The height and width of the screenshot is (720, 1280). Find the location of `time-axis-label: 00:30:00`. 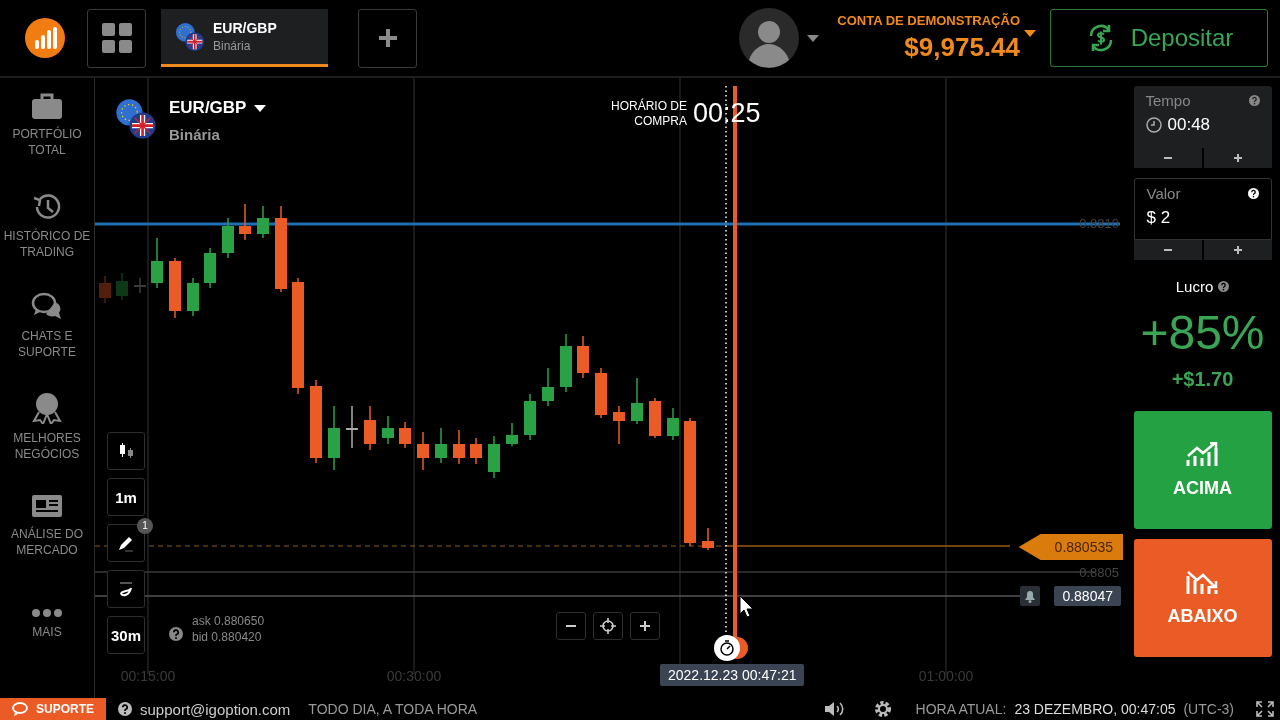

time-axis-label: 00:30:00 is located at coordinates (414, 676).